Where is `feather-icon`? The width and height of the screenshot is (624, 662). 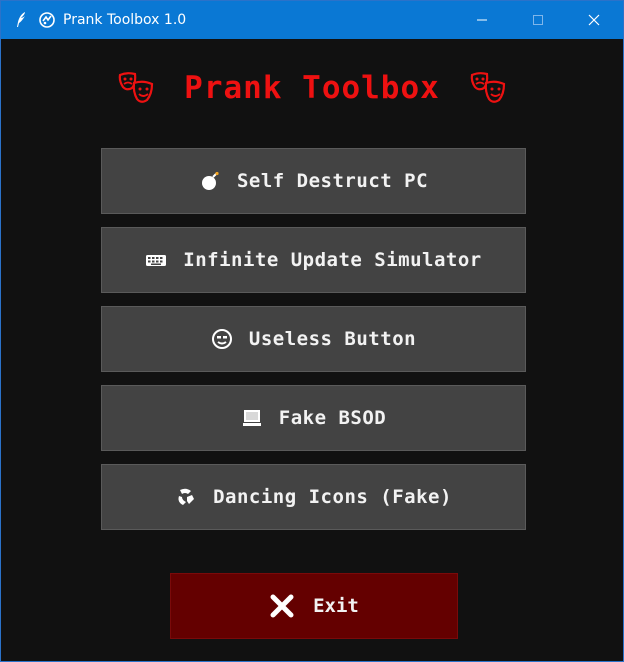
feather-icon is located at coordinates (21, 19).